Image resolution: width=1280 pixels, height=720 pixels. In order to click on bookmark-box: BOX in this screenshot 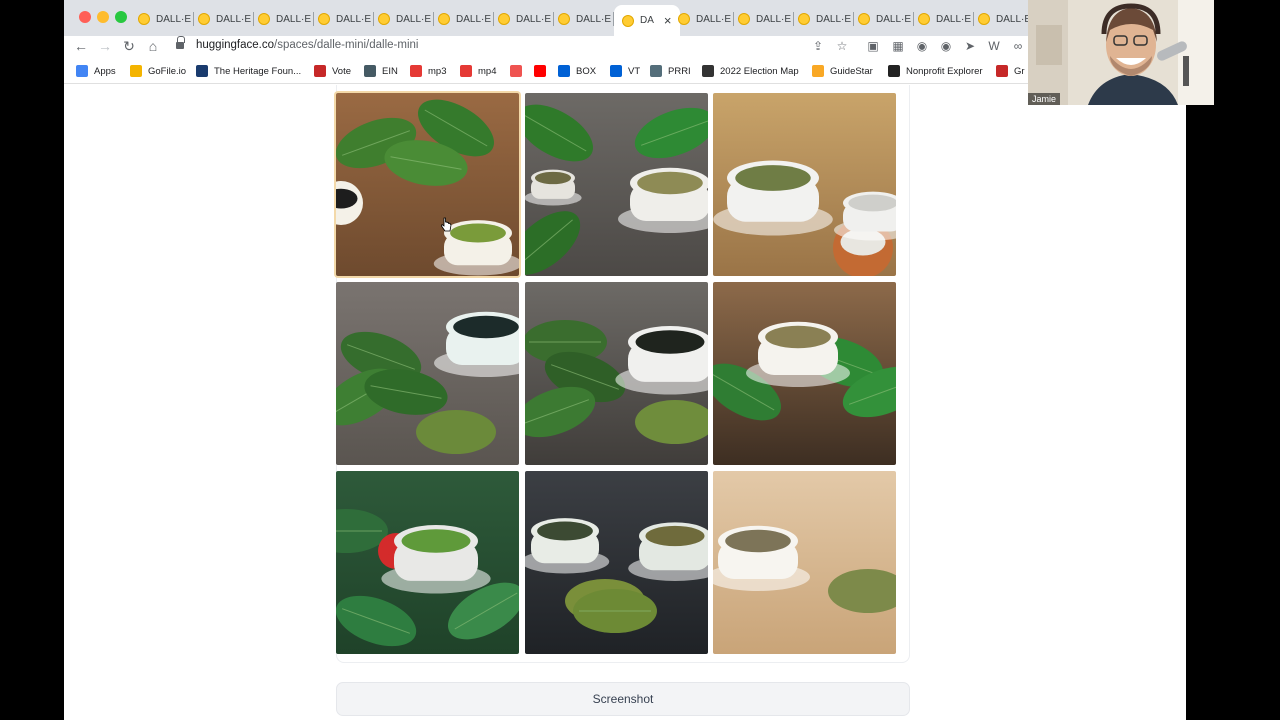, I will do `click(577, 71)`.